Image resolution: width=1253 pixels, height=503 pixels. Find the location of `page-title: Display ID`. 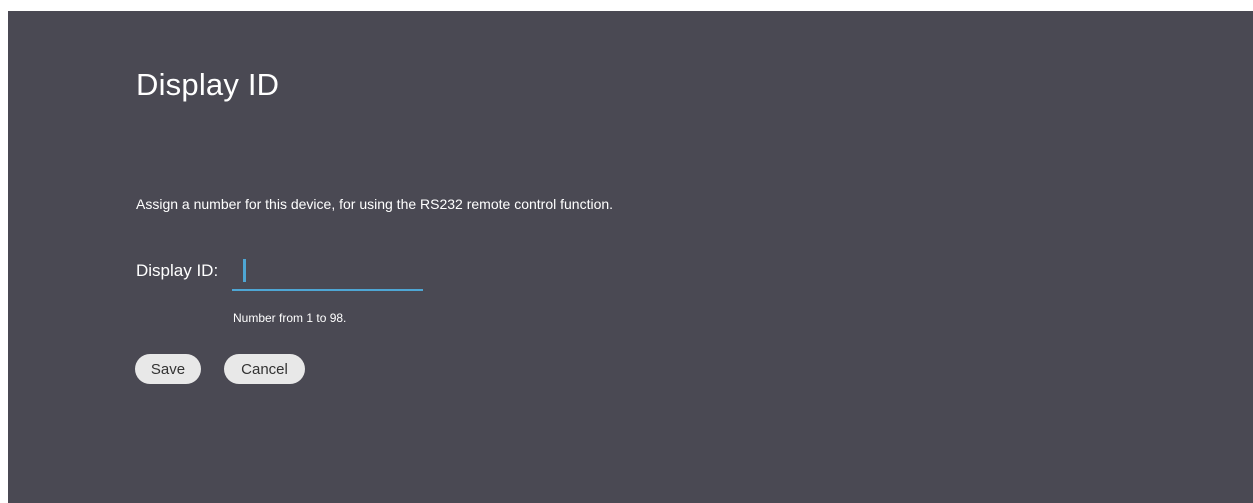

page-title: Display ID is located at coordinates (208, 84).